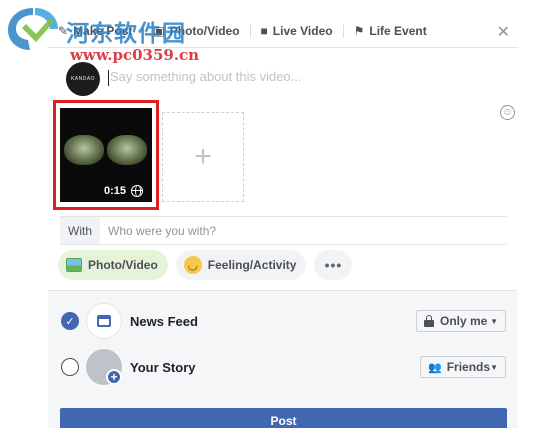  What do you see at coordinates (252, 265) in the screenshot?
I see `feeling-activity-button-label: Feeling/Activity` at bounding box center [252, 265].